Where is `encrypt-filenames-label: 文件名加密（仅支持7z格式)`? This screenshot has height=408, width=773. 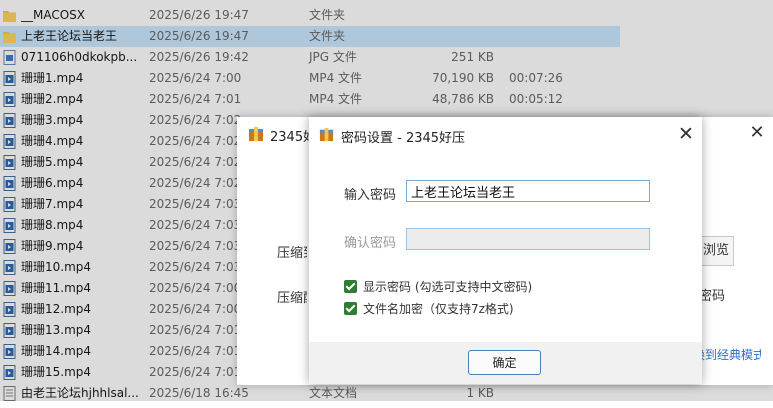
encrypt-filenames-label: 文件名加密（仅支持7z格式) is located at coordinates (438, 309).